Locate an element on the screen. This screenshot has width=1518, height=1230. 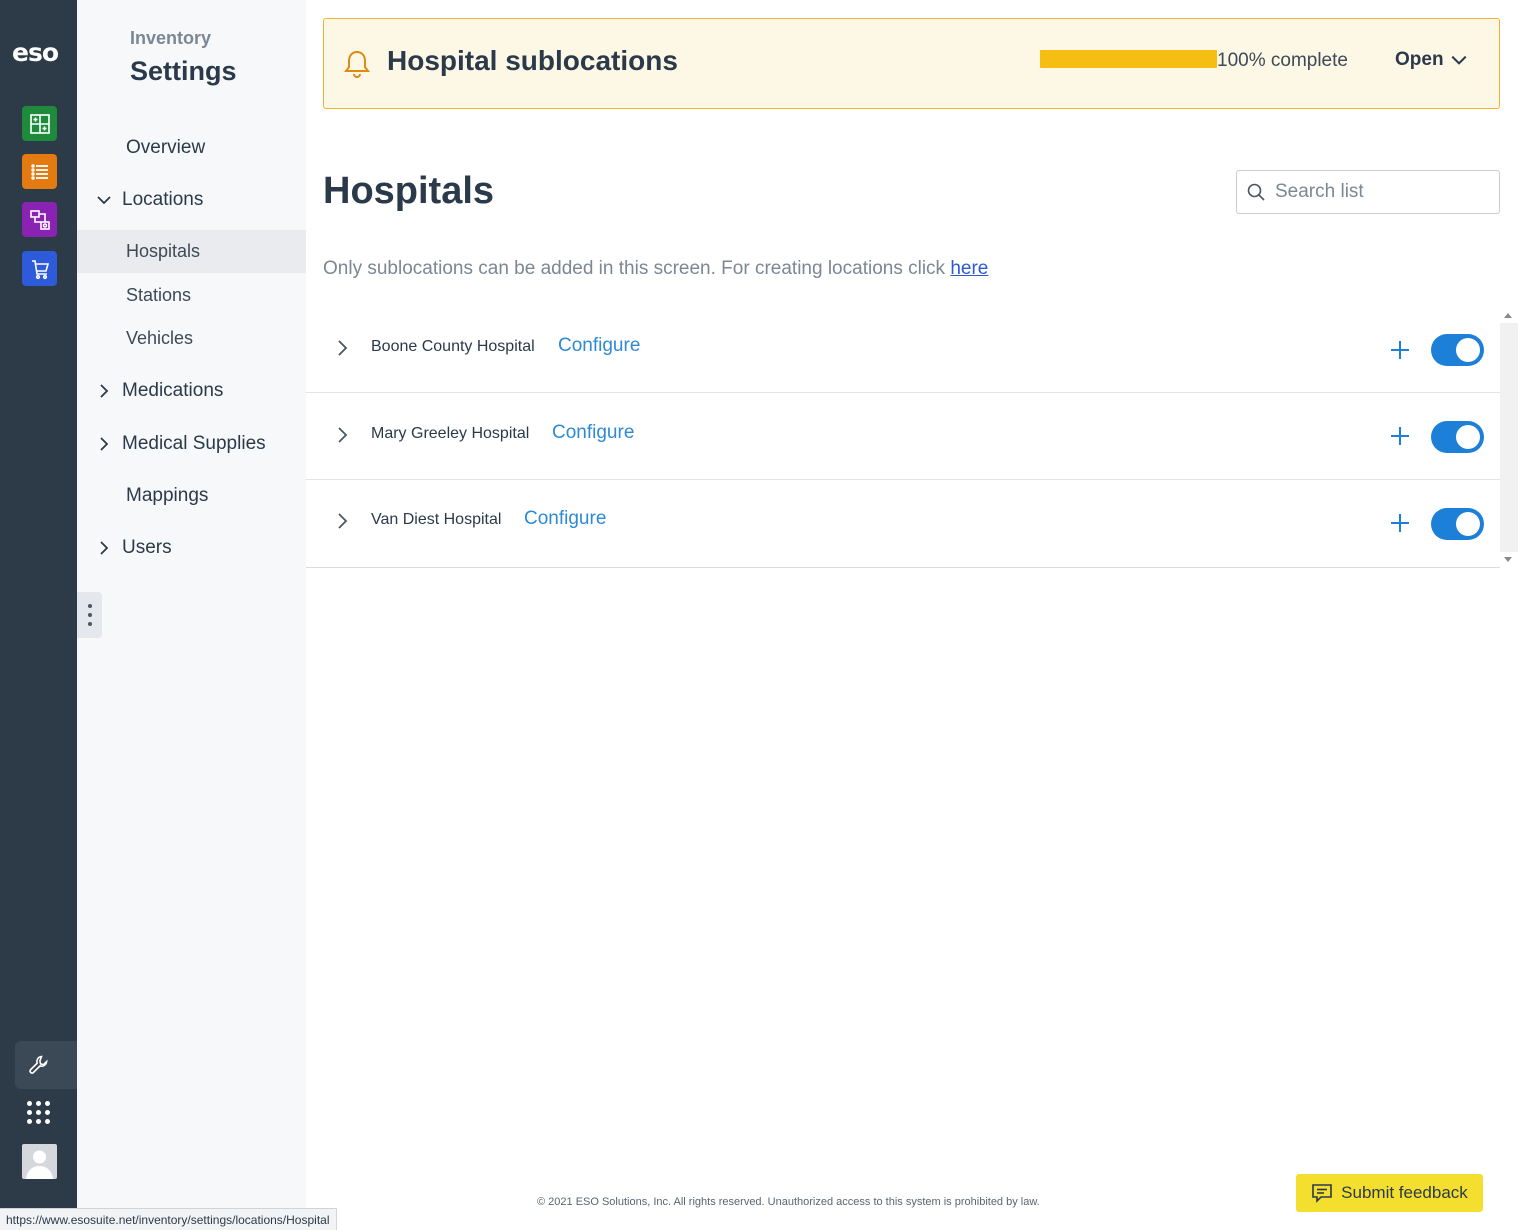
bell-icon is located at coordinates (357, 64).